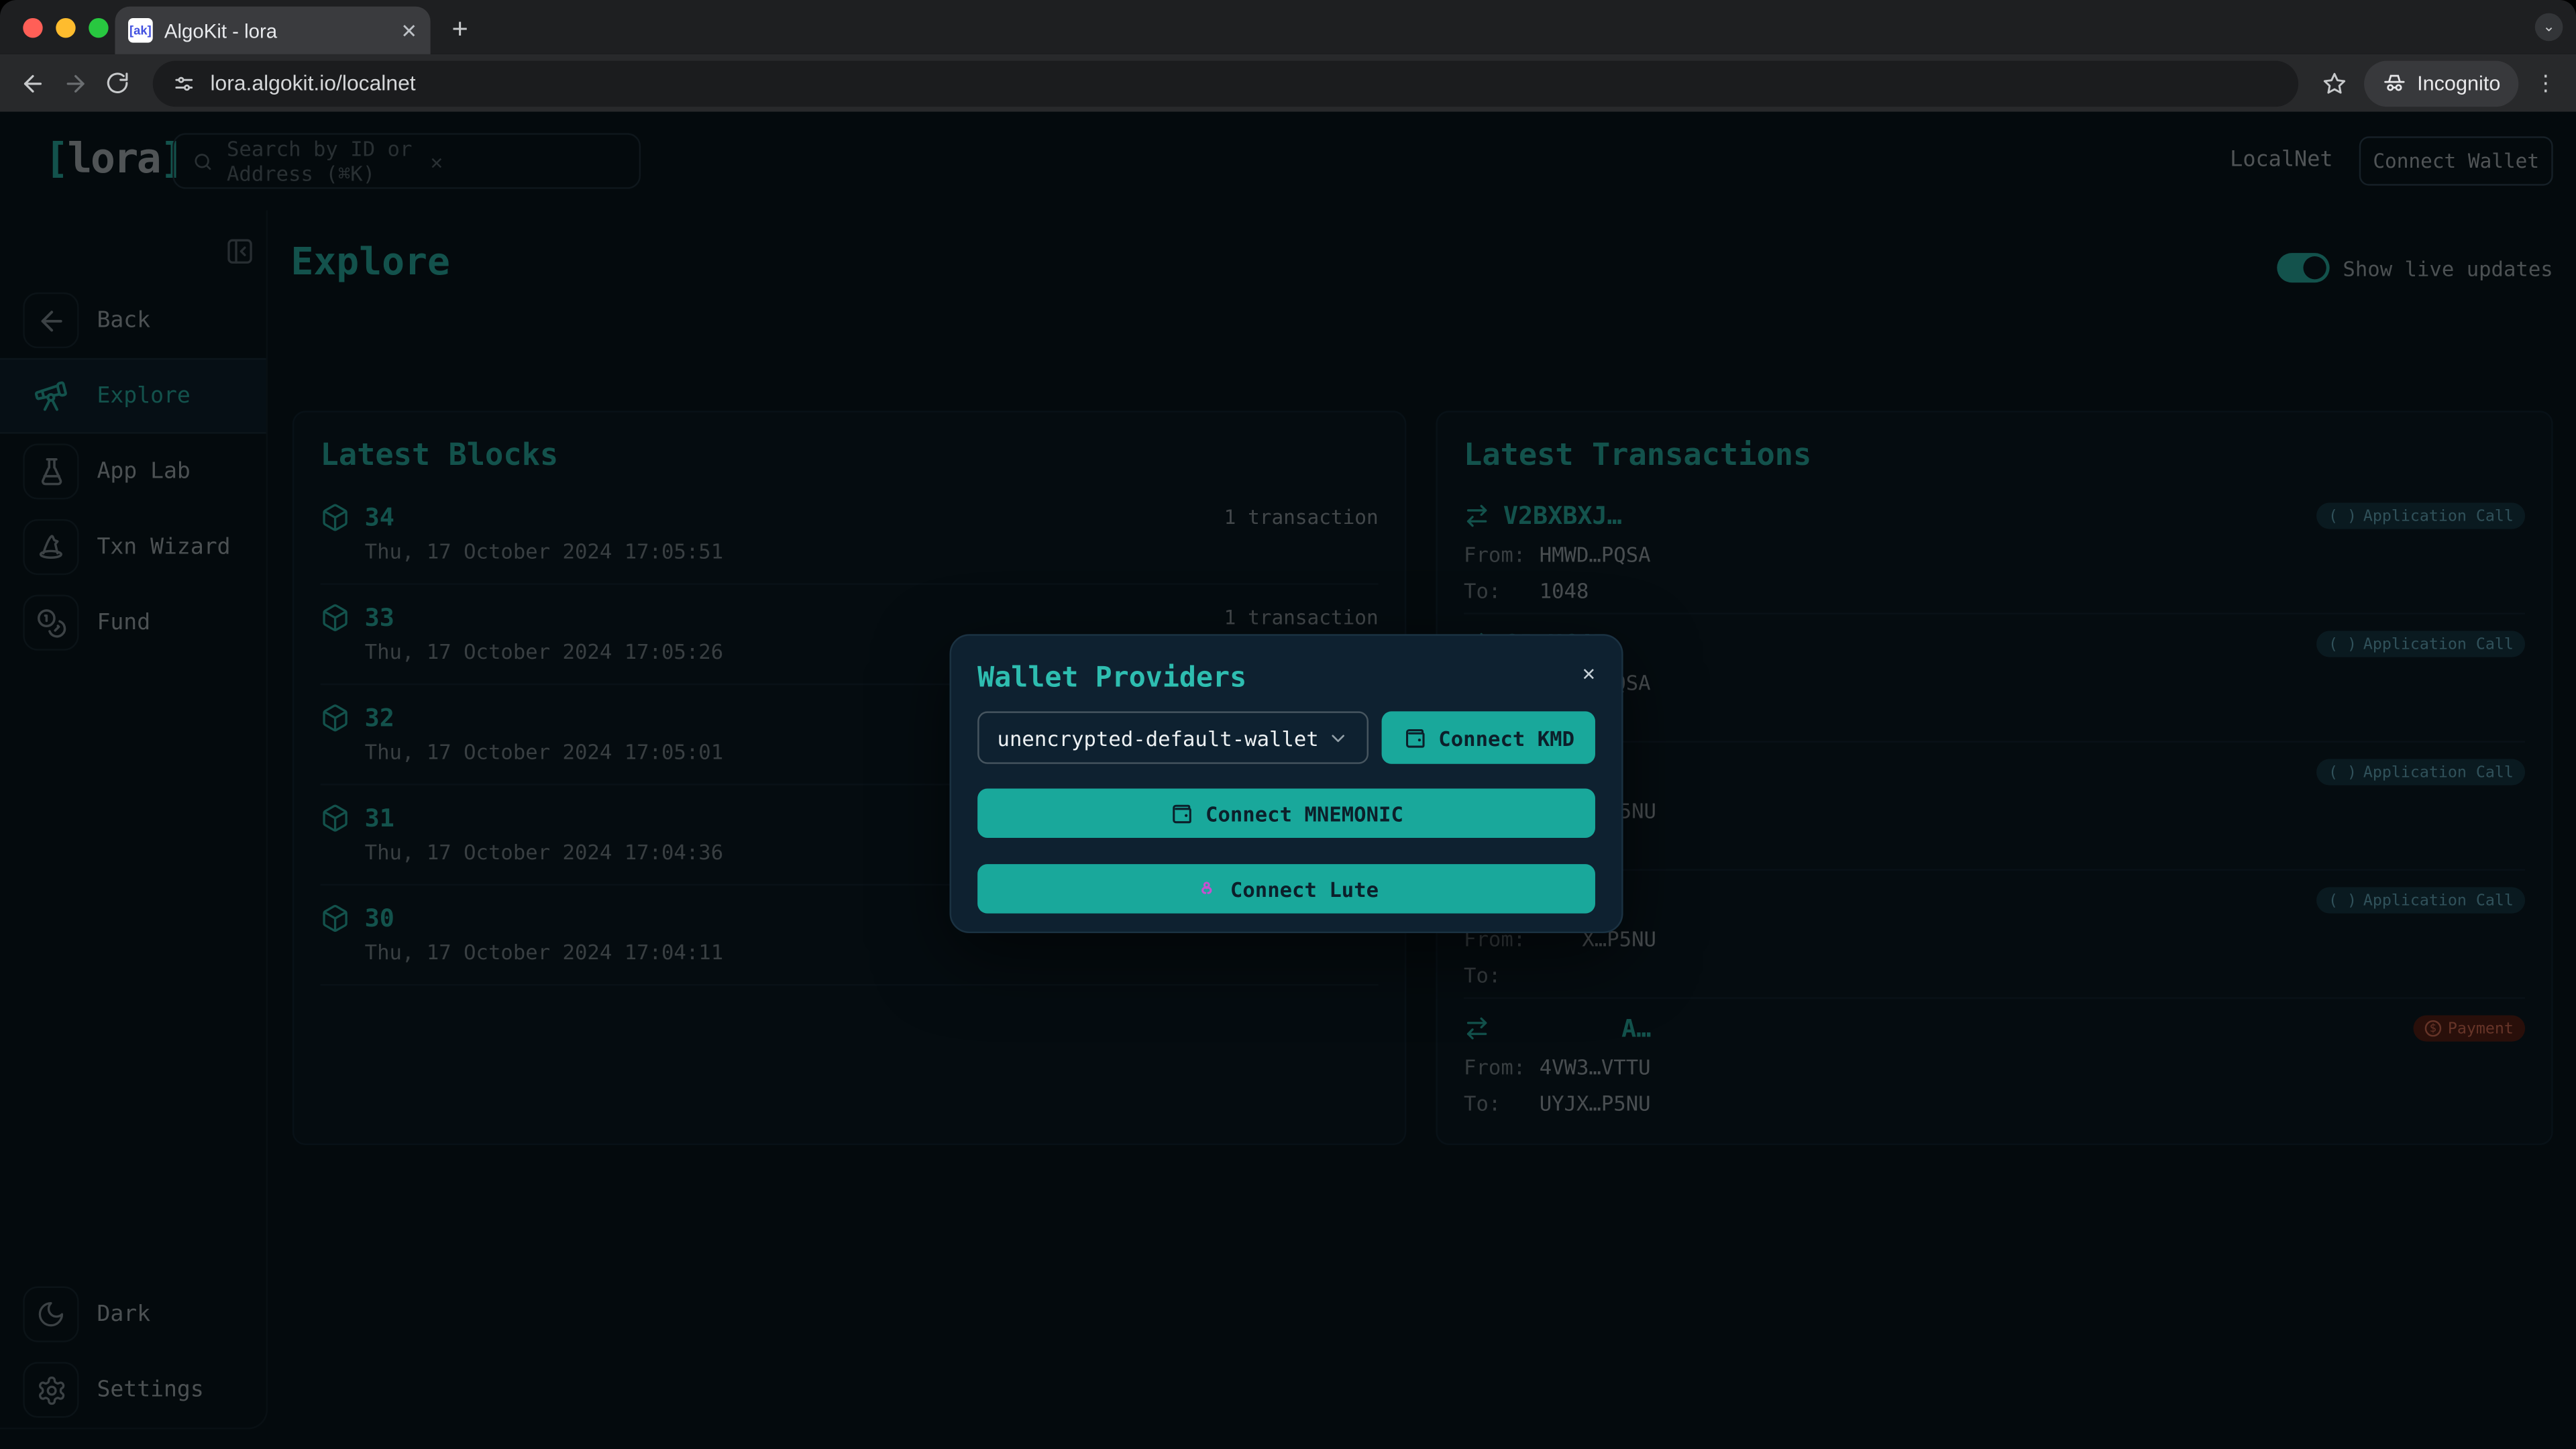  I want to click on tab-title: AlgoKit - lora, so click(221, 30).